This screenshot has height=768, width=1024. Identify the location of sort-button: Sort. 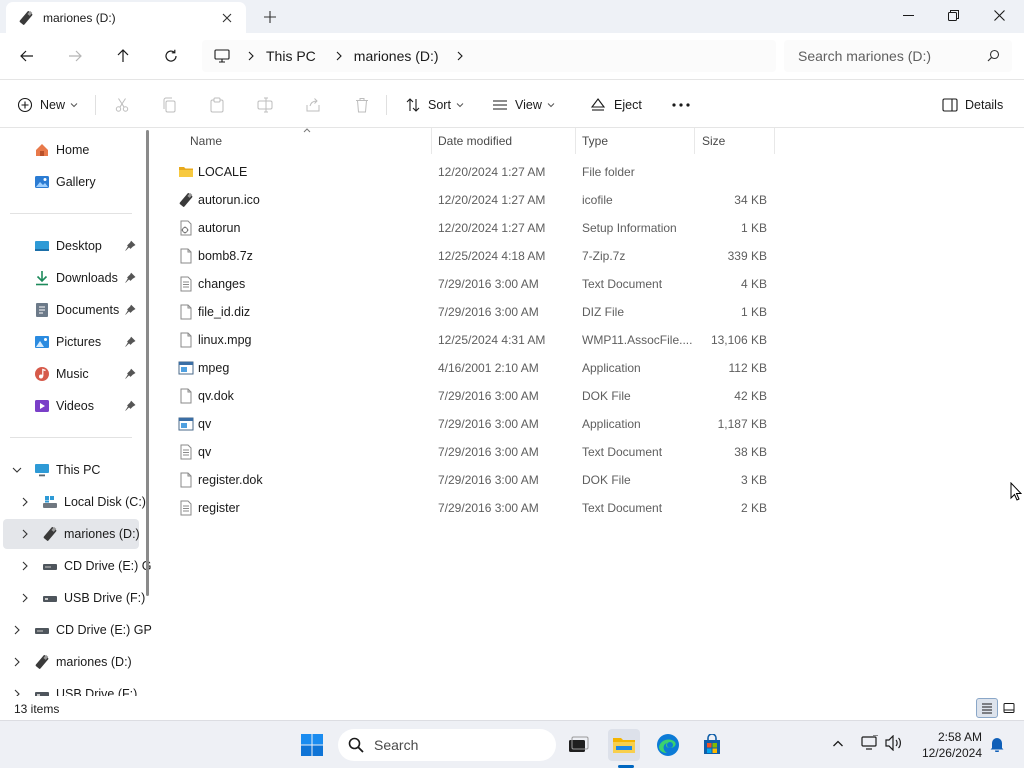
(434, 105).